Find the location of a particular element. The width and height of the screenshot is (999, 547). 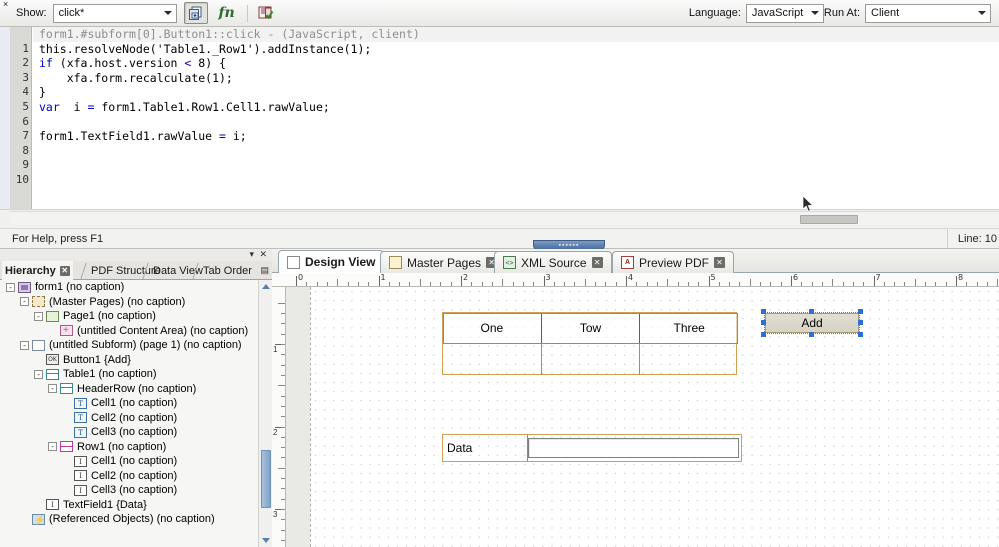

hierarchy-scroll-thumb is located at coordinates (266, 479).